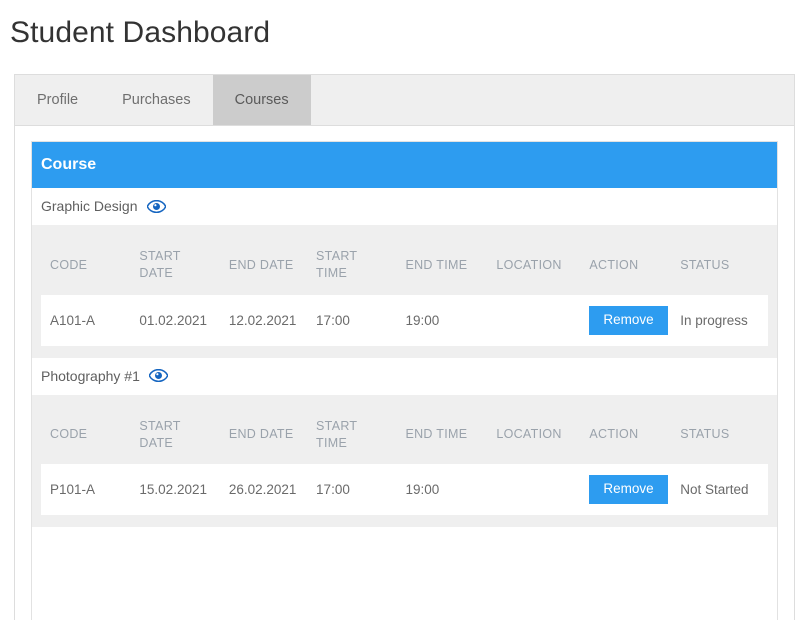  Describe the element at coordinates (175, 489) in the screenshot. I see `cell-start-date: 15.02.2021` at that location.